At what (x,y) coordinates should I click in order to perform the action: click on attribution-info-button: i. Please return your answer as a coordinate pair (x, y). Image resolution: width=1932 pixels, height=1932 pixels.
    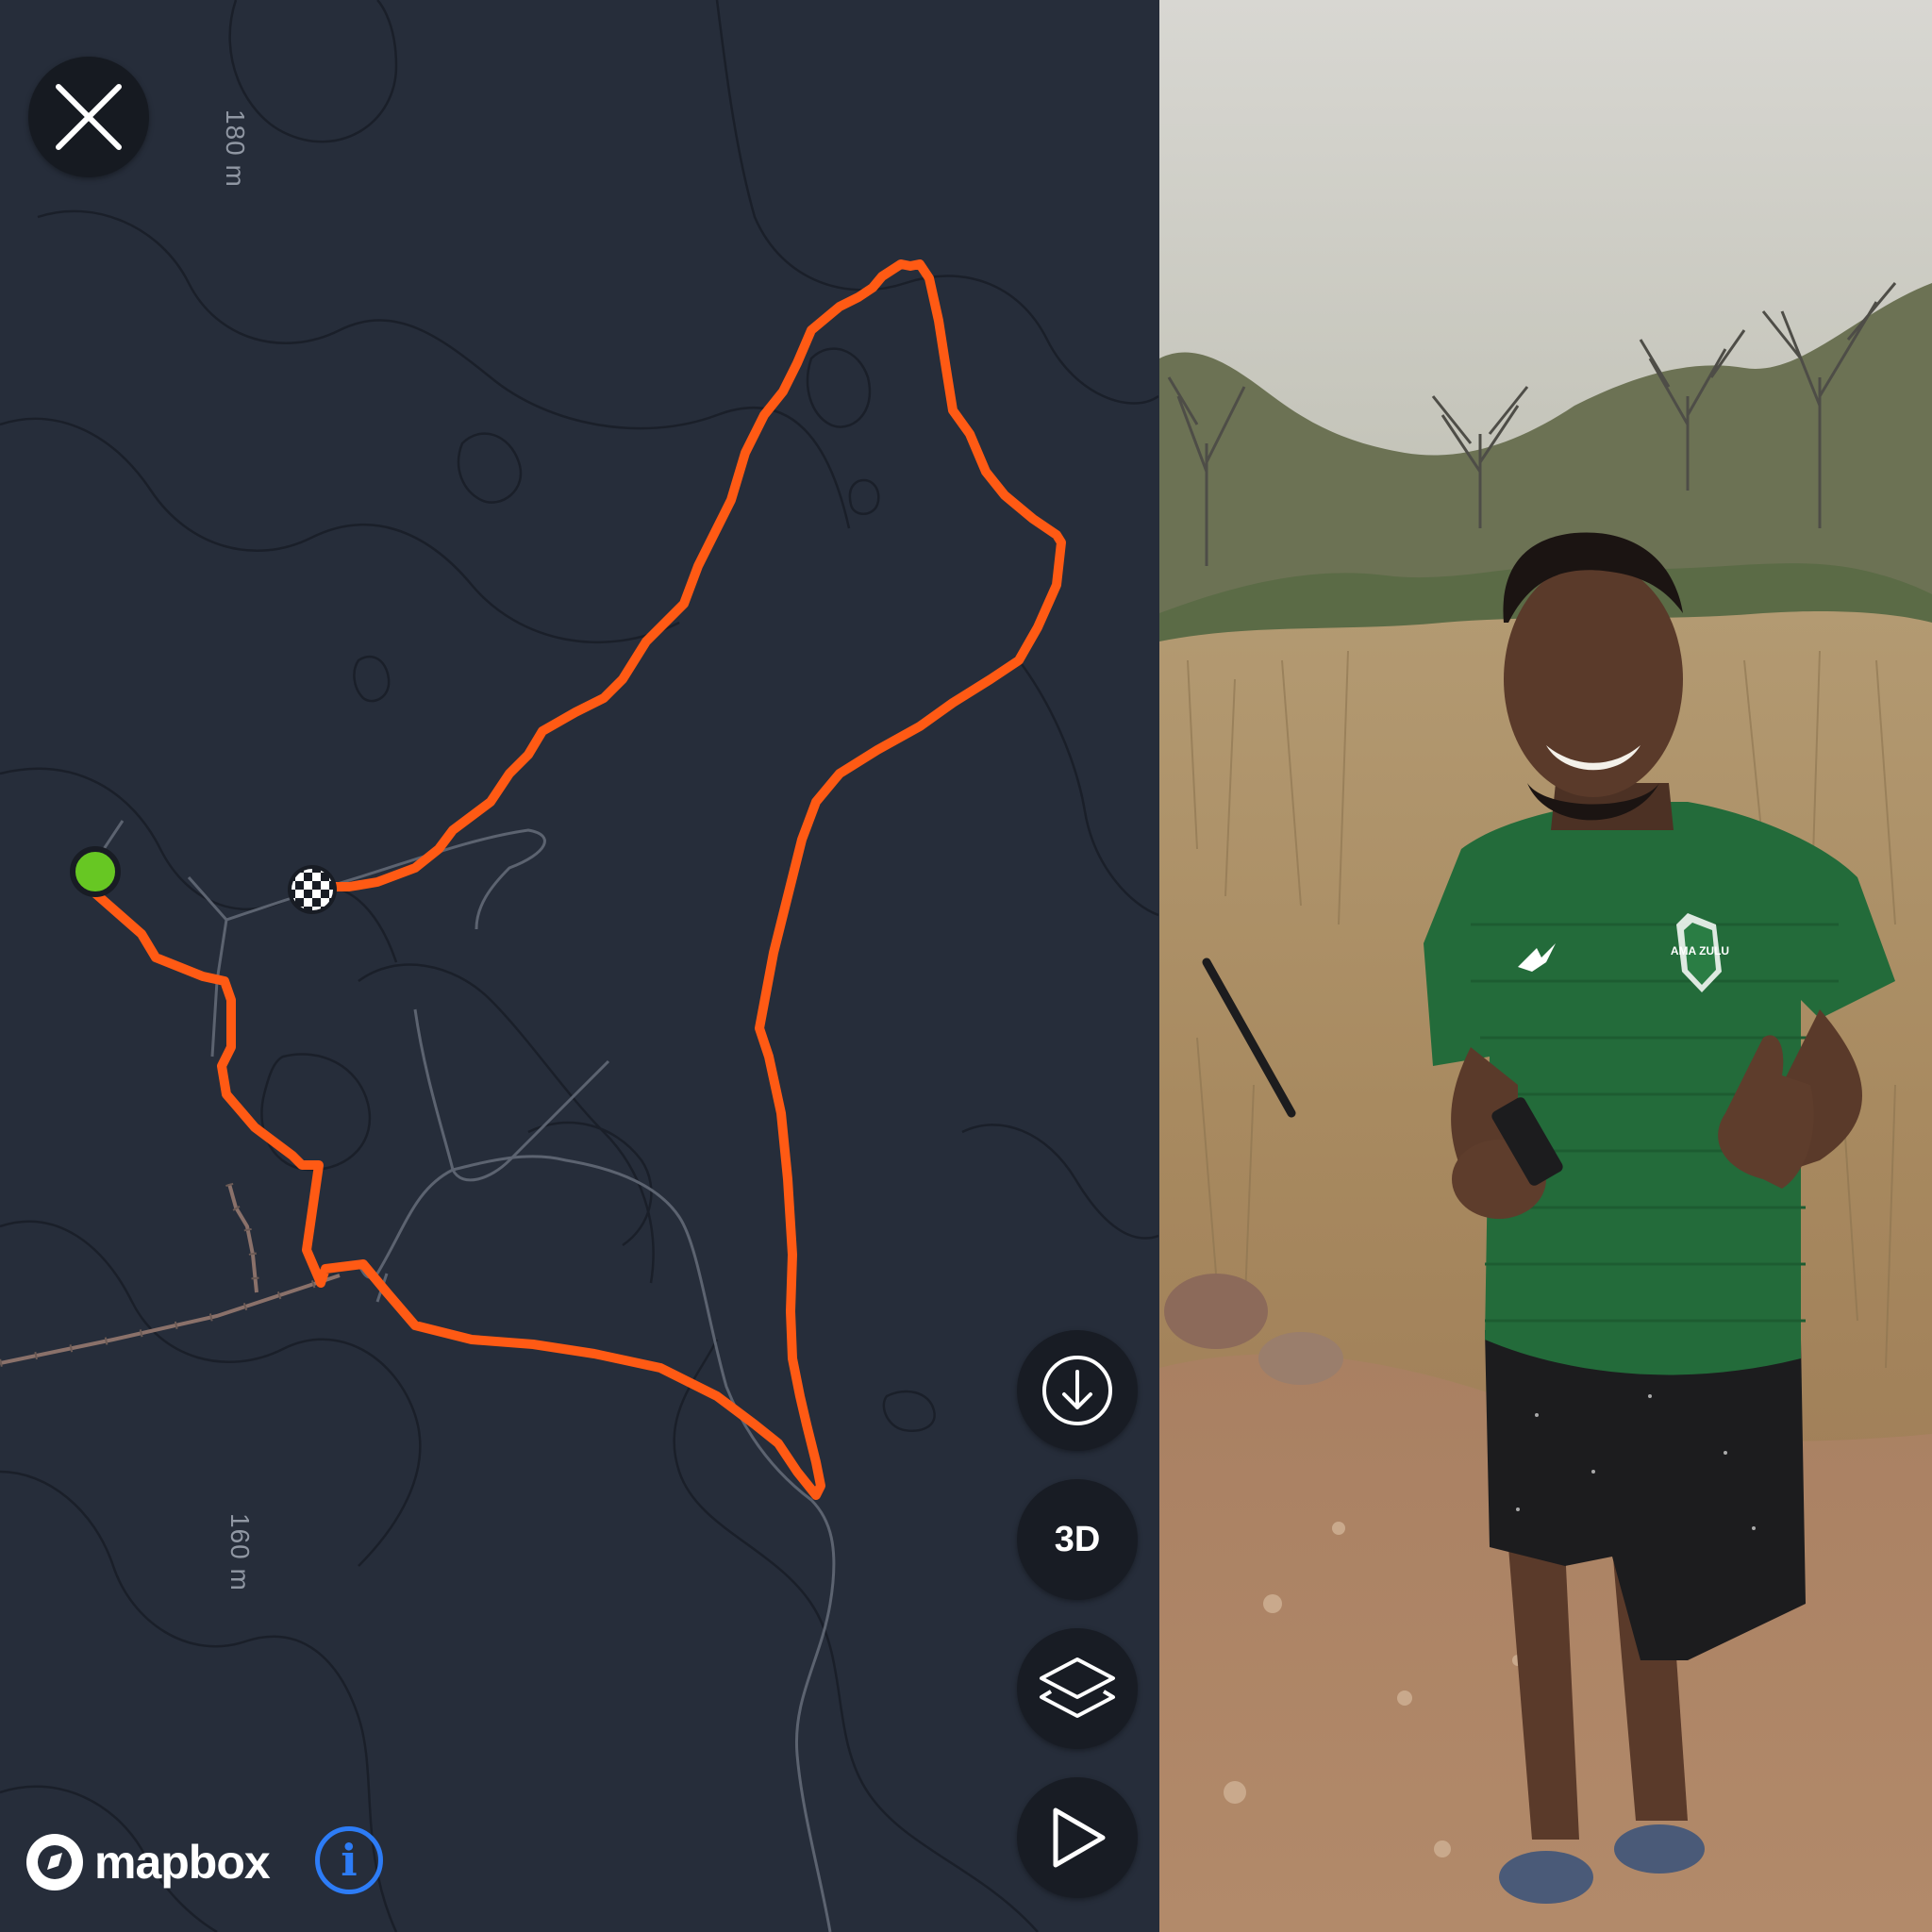
    Looking at the image, I should click on (349, 1860).